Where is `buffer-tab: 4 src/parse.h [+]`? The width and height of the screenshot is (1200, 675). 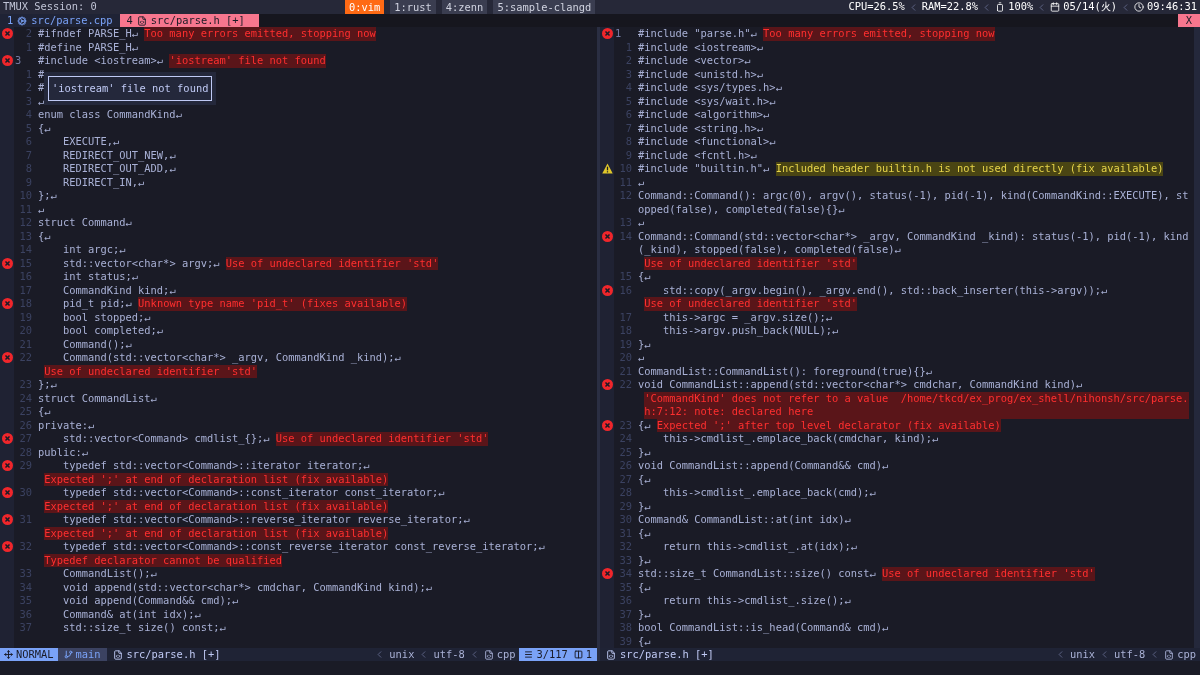
buffer-tab: 4 src/parse.h [+] is located at coordinates (189, 20).